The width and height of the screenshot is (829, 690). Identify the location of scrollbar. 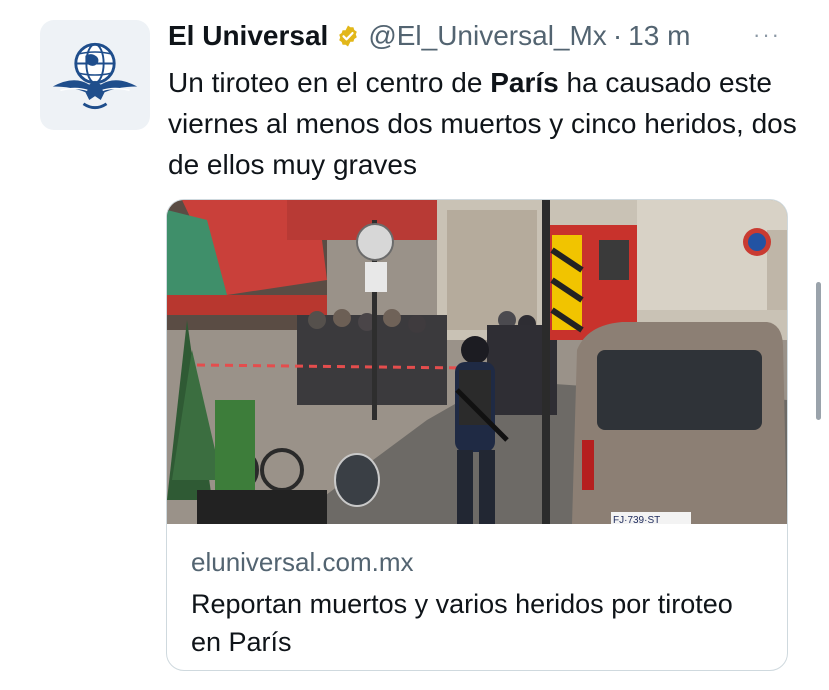
(818, 351).